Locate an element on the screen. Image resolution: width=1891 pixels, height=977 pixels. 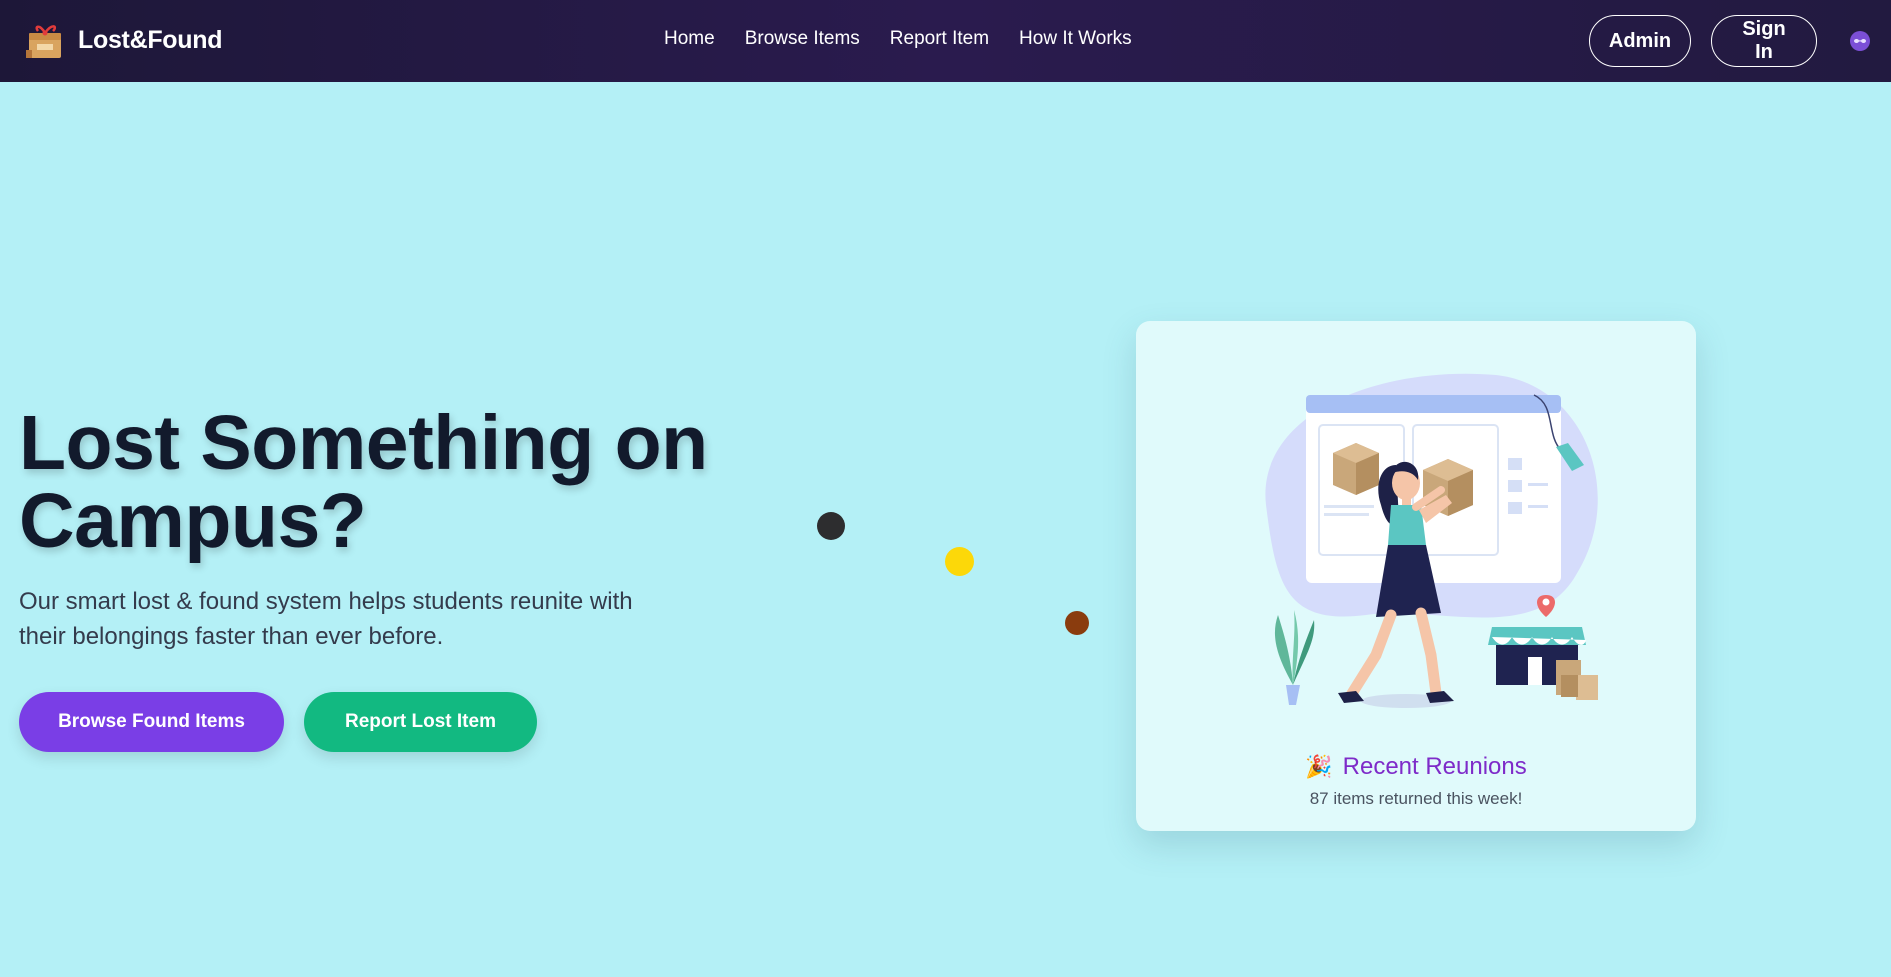
brand: Lost&Found is located at coordinates (124, 40).